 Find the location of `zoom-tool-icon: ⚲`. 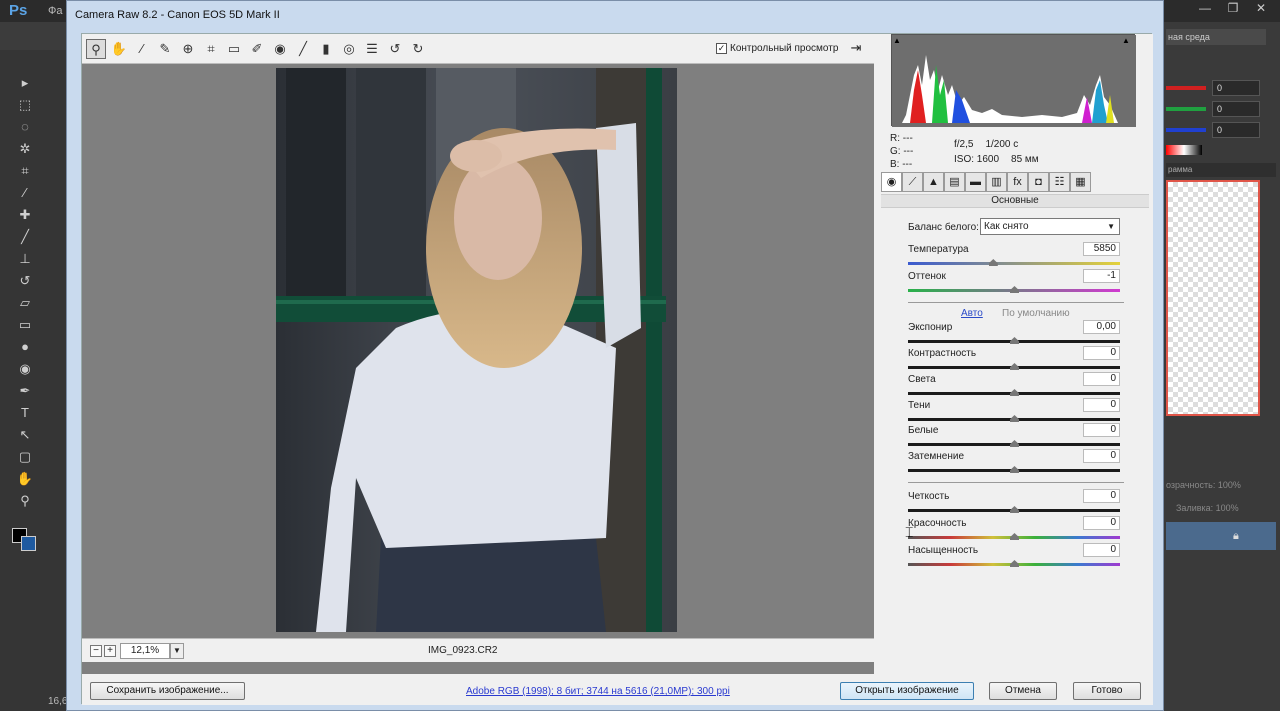

zoom-tool-icon: ⚲ is located at coordinates (25, 501).